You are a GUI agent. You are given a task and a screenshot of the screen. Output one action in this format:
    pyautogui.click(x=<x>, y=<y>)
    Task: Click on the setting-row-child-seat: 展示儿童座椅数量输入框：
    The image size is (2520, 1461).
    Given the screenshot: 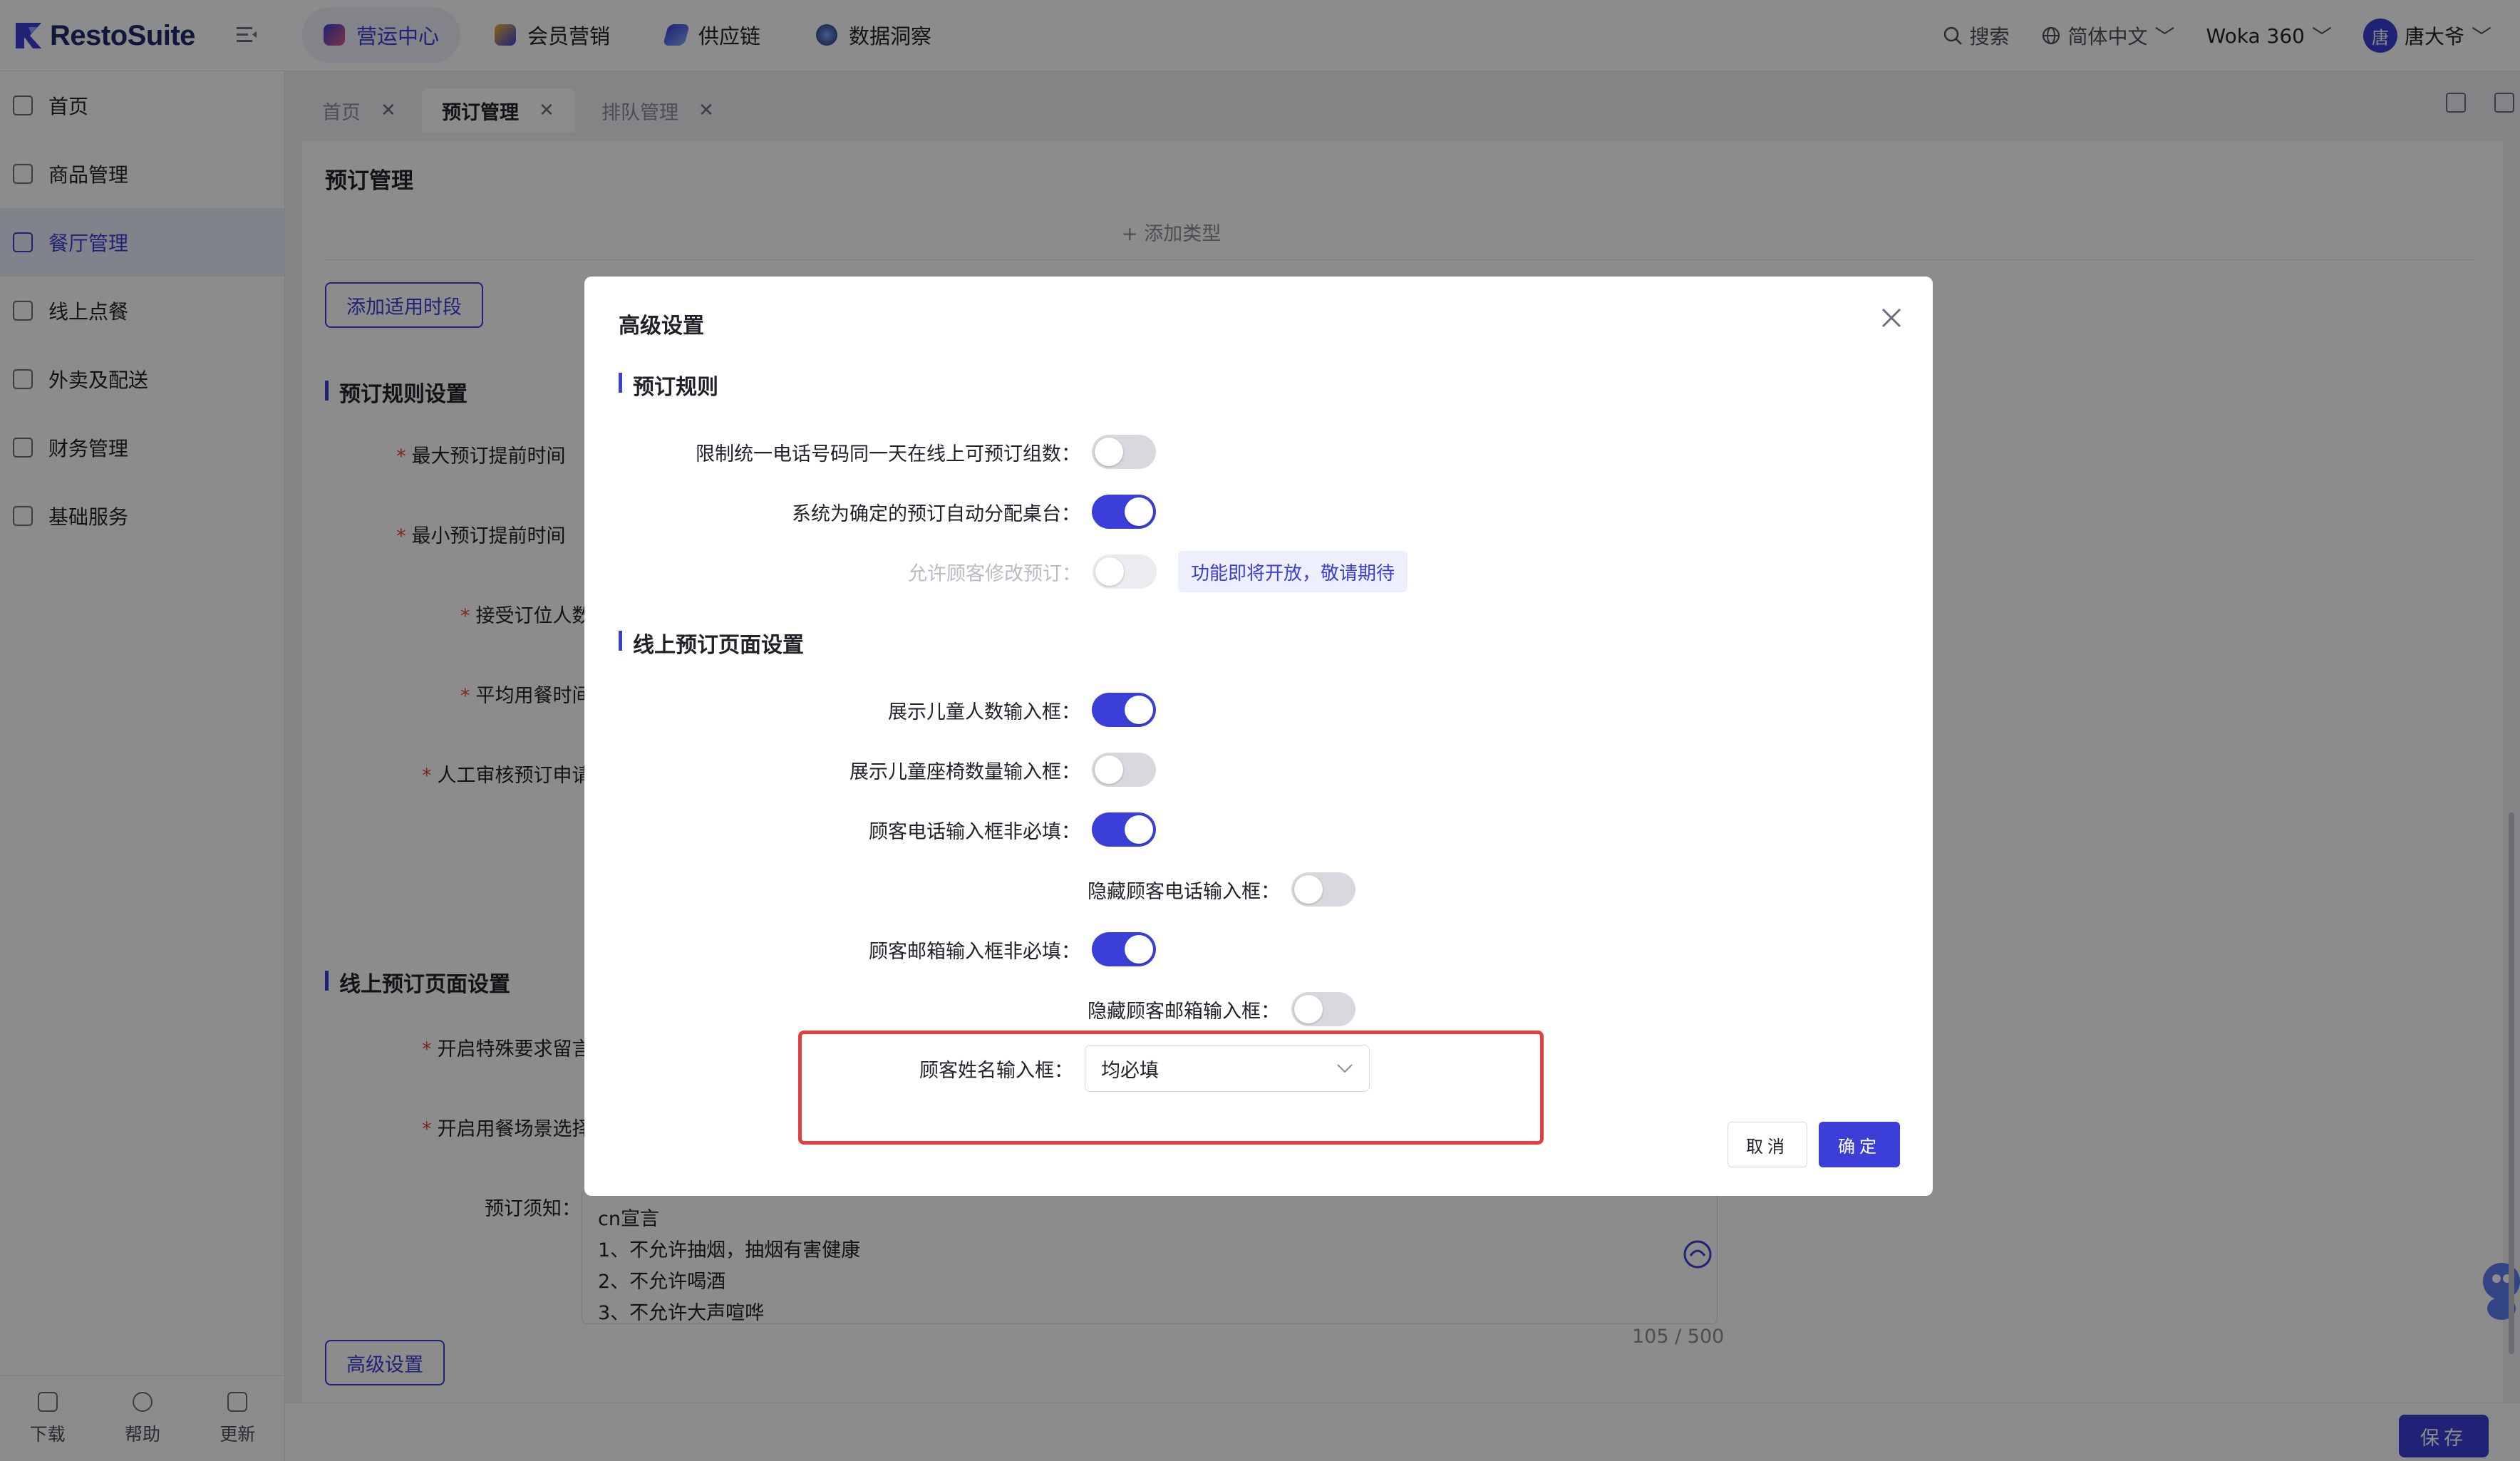 What is the action you would take?
    pyautogui.click(x=1003, y=770)
    